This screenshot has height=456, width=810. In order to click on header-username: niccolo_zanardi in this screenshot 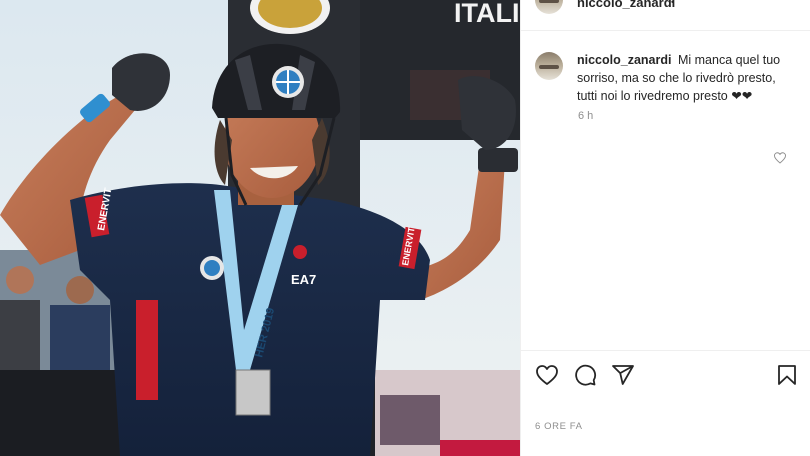, I will do `click(626, 5)`.